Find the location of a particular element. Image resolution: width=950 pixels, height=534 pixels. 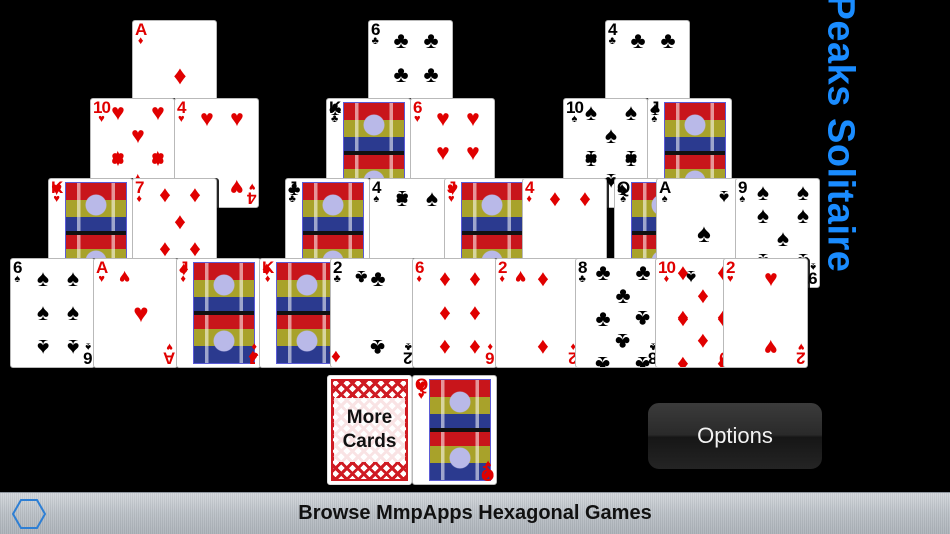

playing-card: 8 ♣ ♣ ♣ ♣ ♣ ♣ ♣ ♣ ♣ 8 ♣ is located at coordinates (617, 313).